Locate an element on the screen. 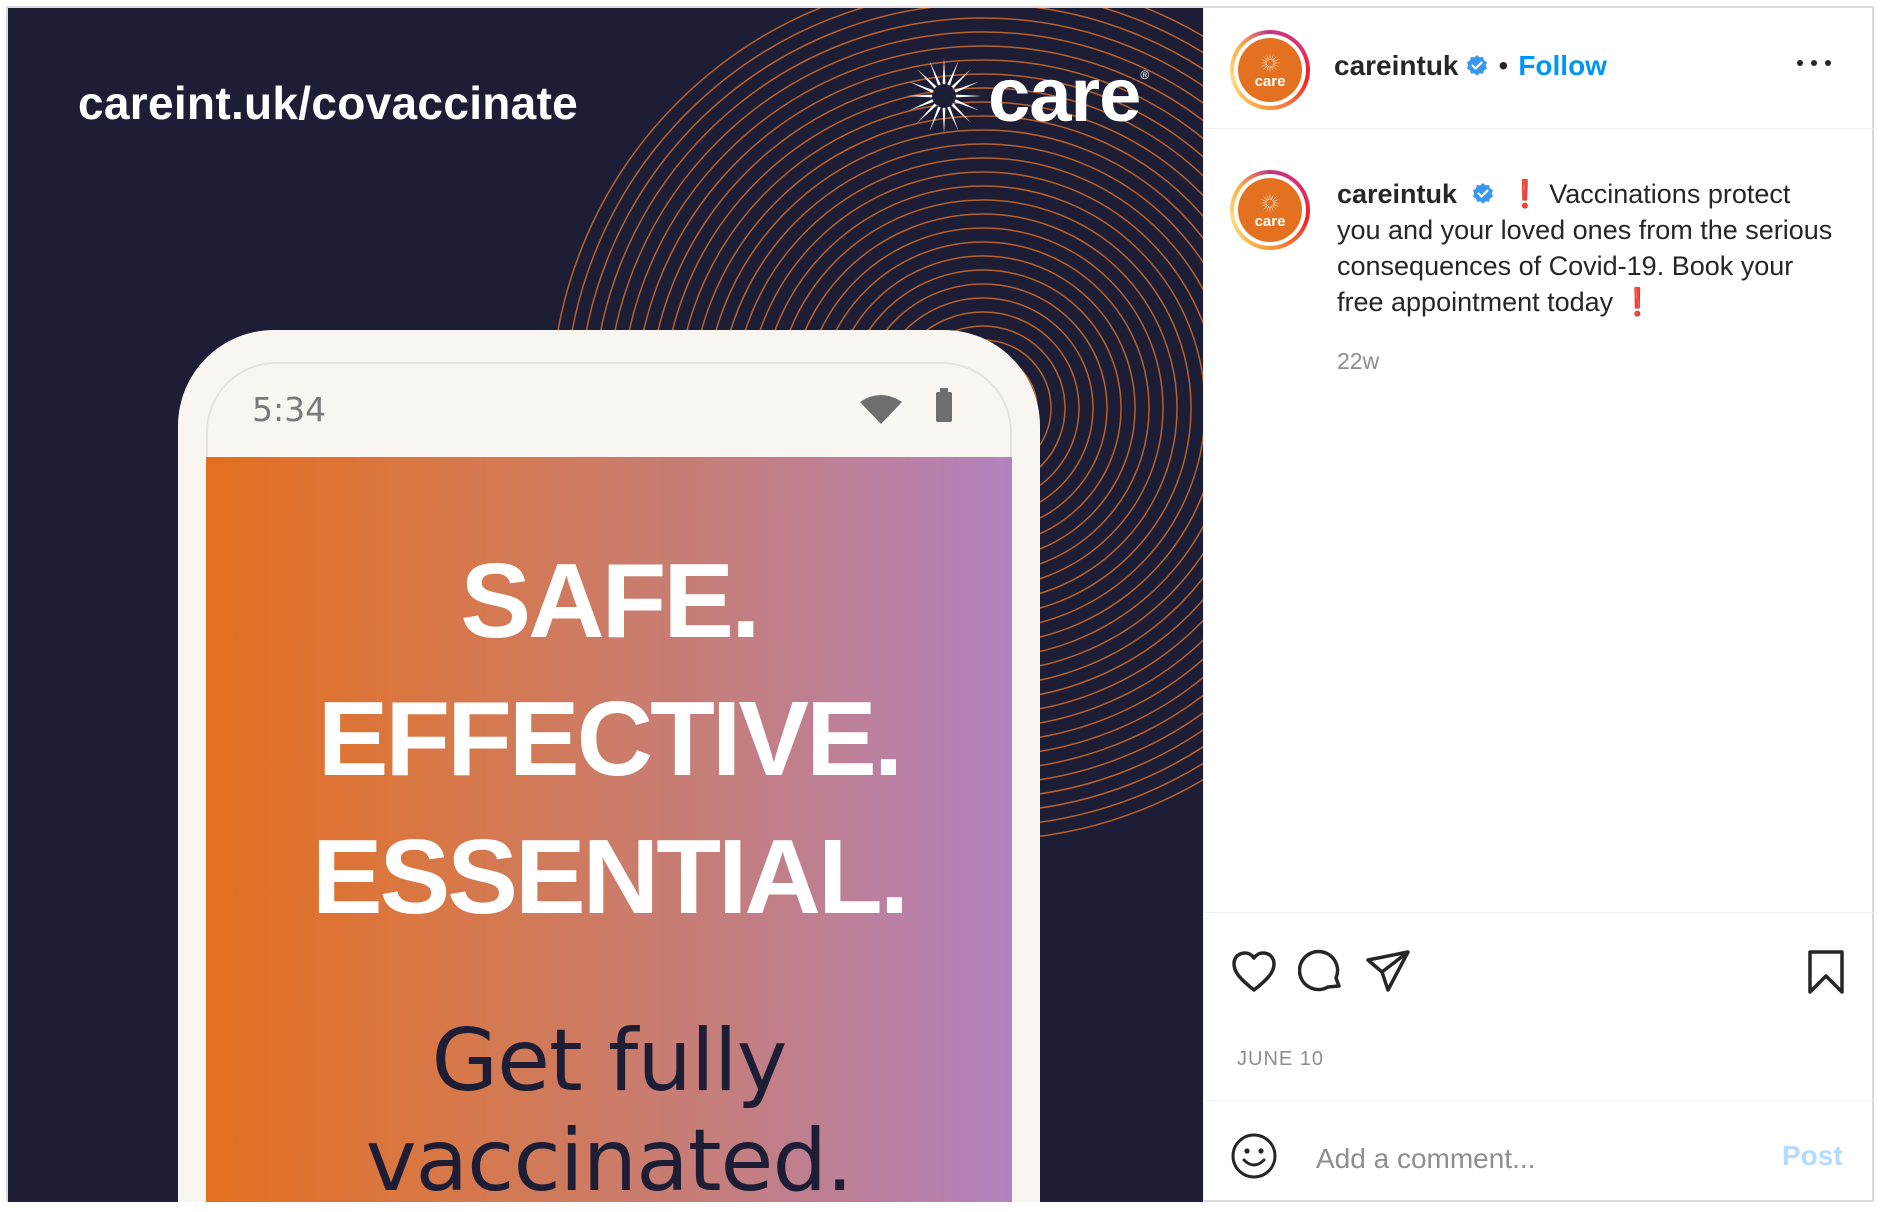  comment-icon is located at coordinates (1322, 972).